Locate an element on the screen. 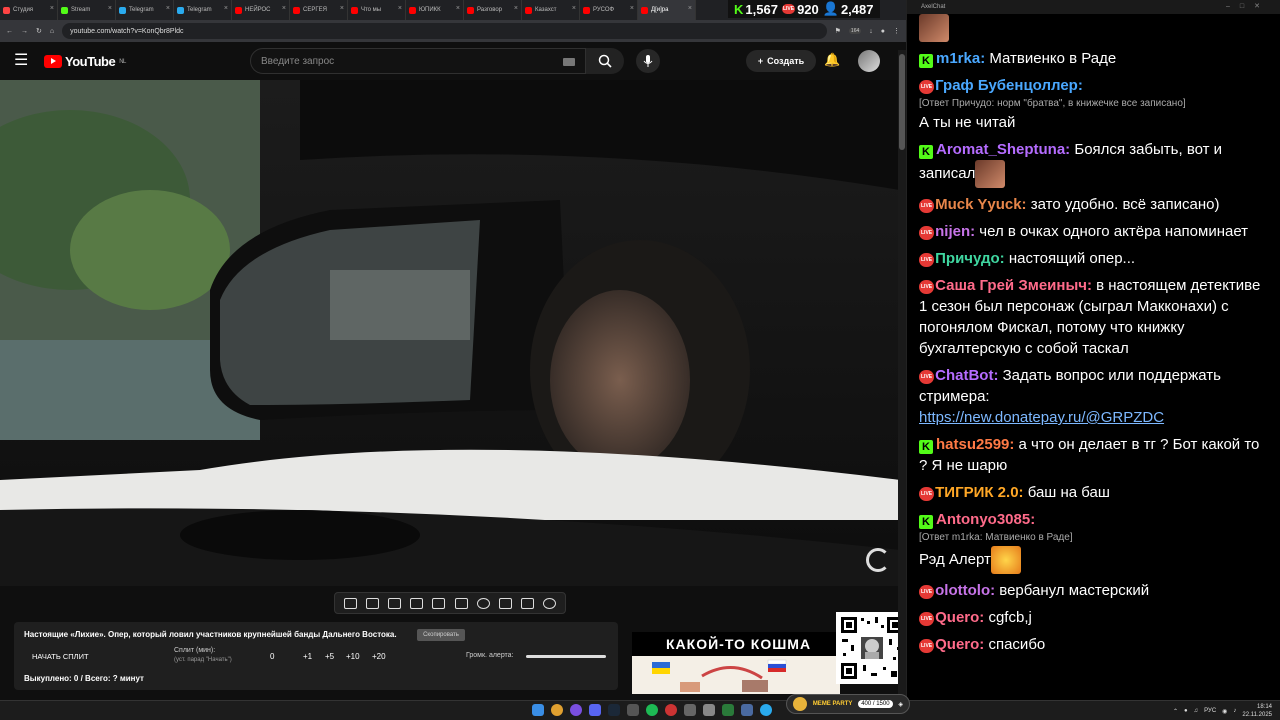 The height and width of the screenshot is (720, 1280). browser-tab: Казахст × is located at coordinates (551, 10).